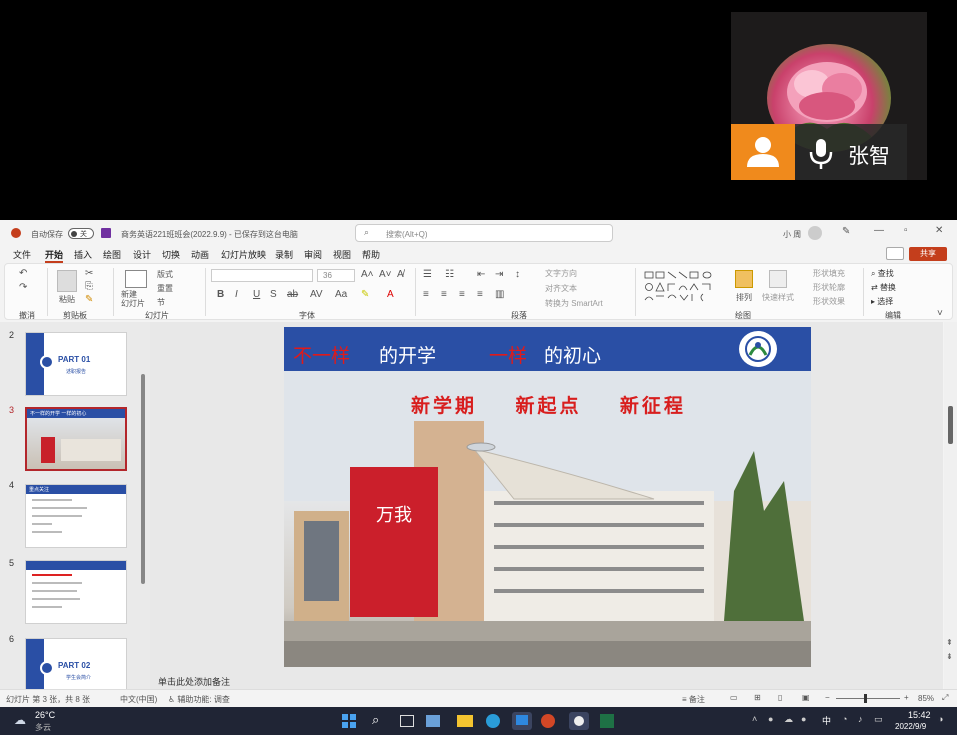 Image resolution: width=957 pixels, height=735 pixels. What do you see at coordinates (792, 234) in the screenshot?
I see `user-account-name: 小 周` at bounding box center [792, 234].